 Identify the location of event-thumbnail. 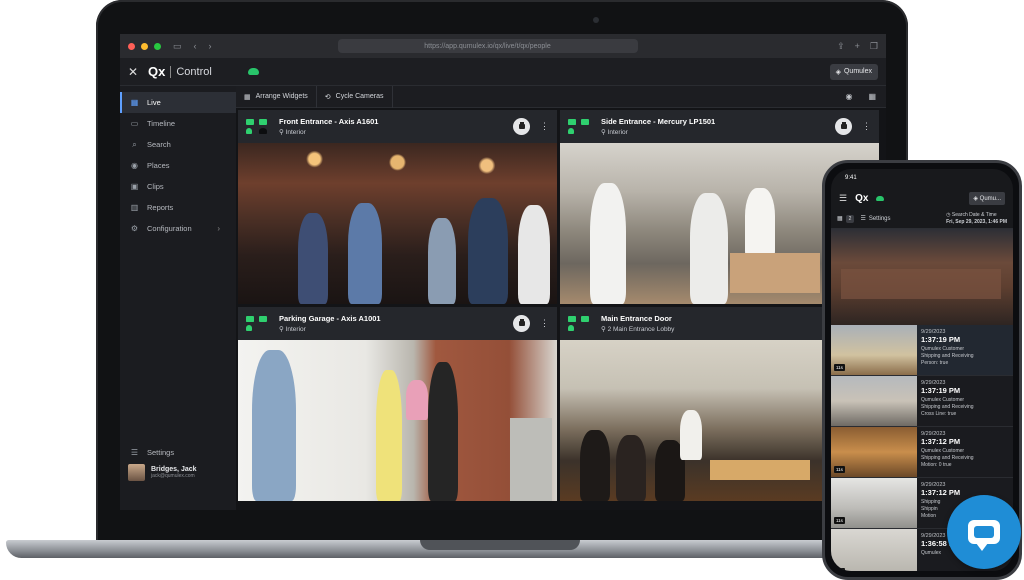
(874, 401).